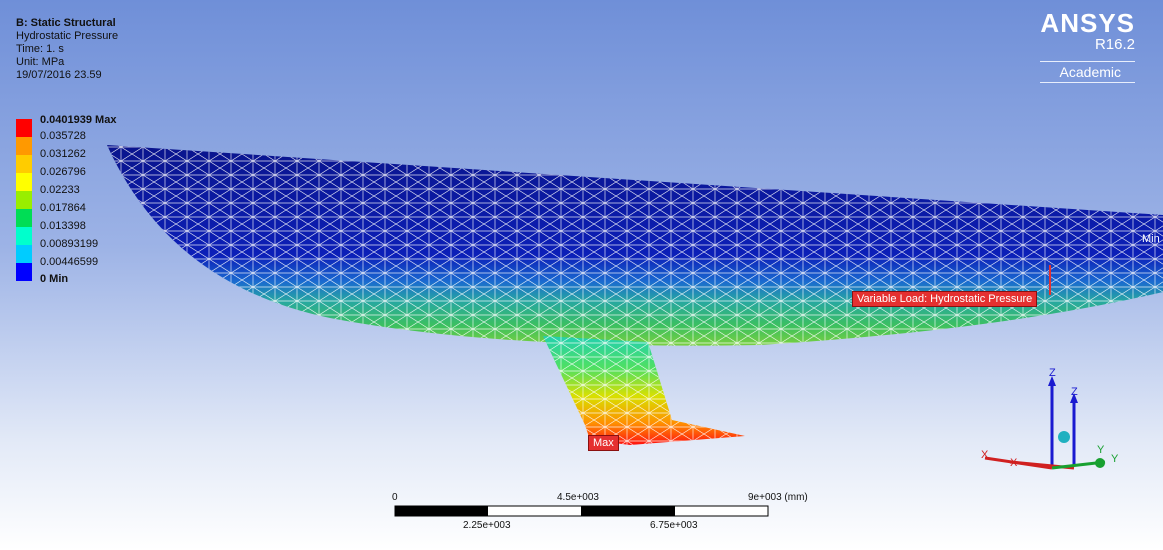 The image size is (1163, 550). I want to click on time-label: Time: 1. s, so click(40, 49).